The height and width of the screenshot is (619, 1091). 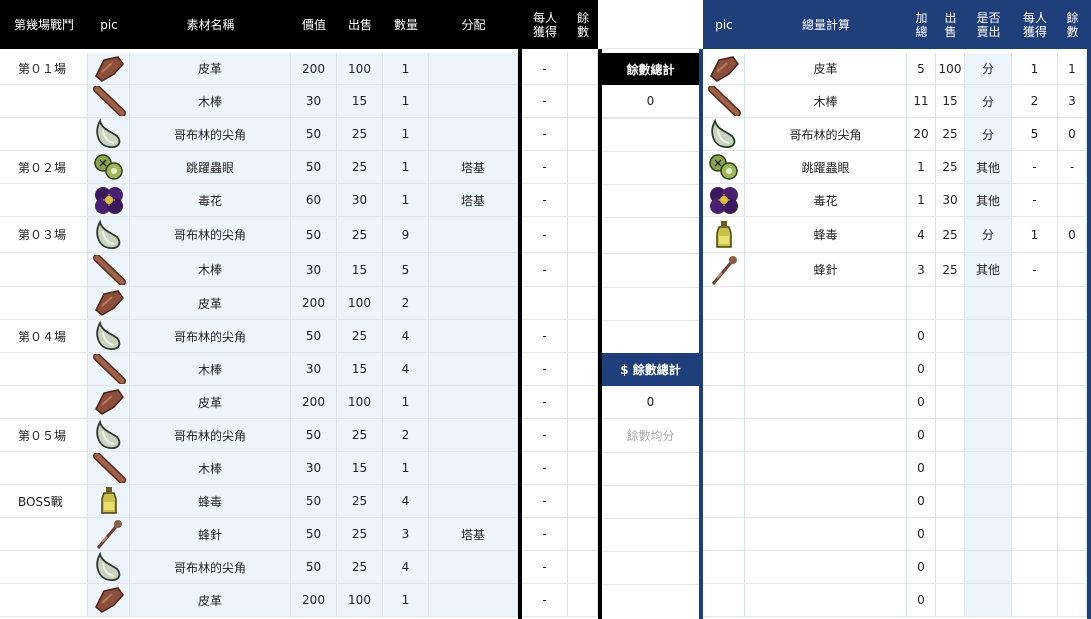 What do you see at coordinates (360, 501) in the screenshot?
I see `sell-cell: 25` at bounding box center [360, 501].